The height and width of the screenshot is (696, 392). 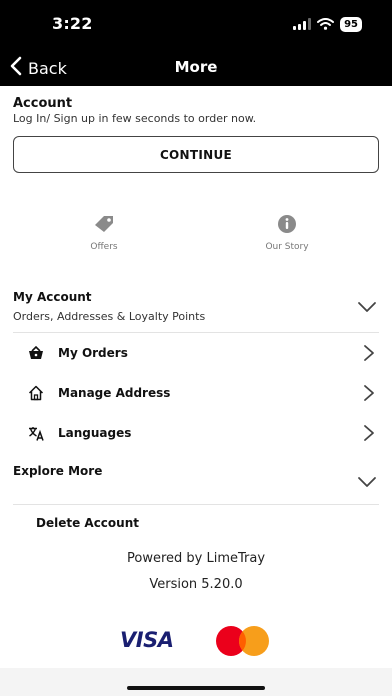 I want to click on continue-button: CONTINUE, so click(x=196, y=154).